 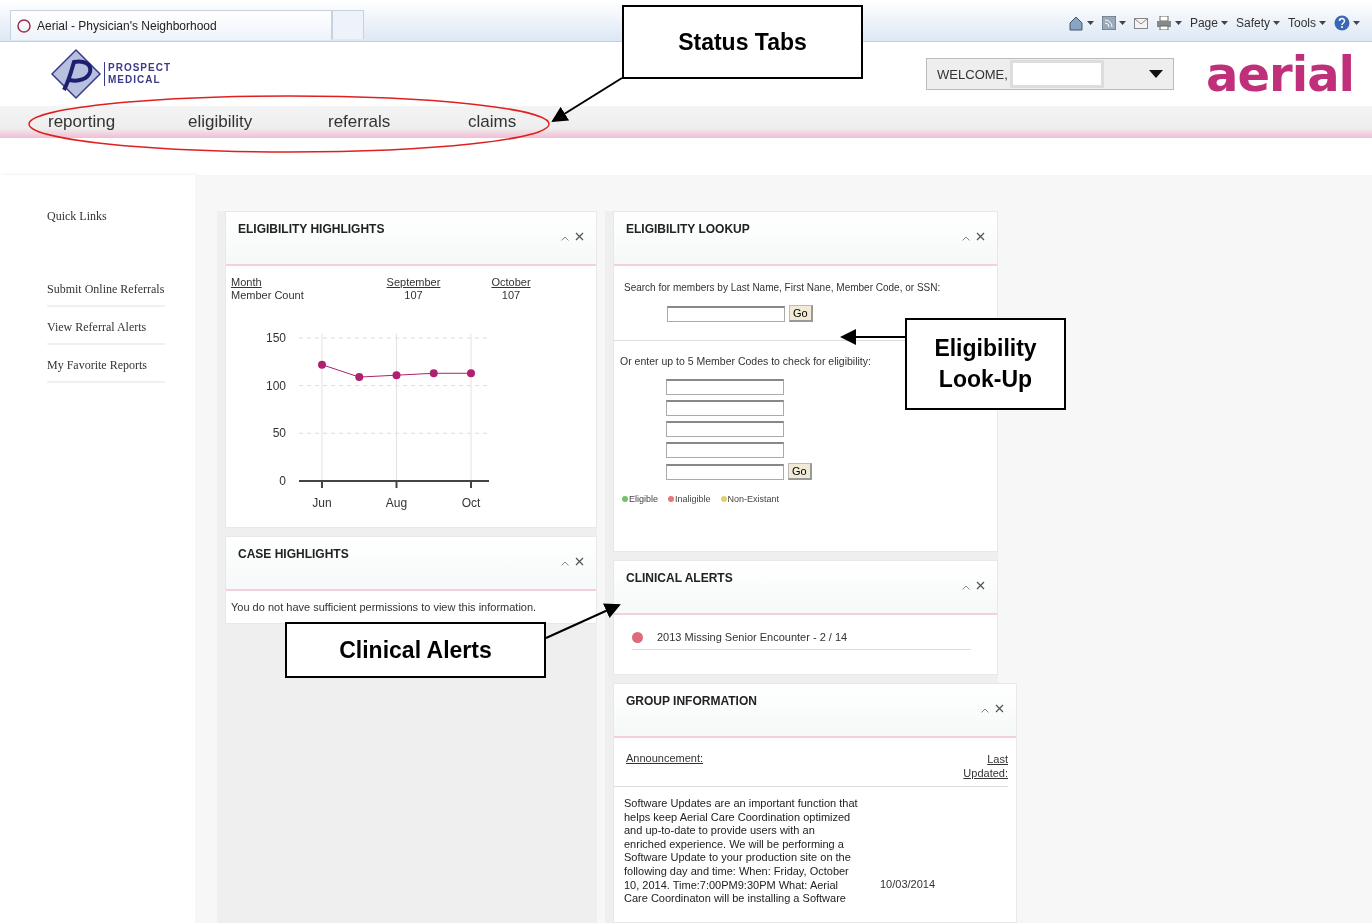 What do you see at coordinates (396, 503) in the screenshot?
I see `axis-label: Aug` at bounding box center [396, 503].